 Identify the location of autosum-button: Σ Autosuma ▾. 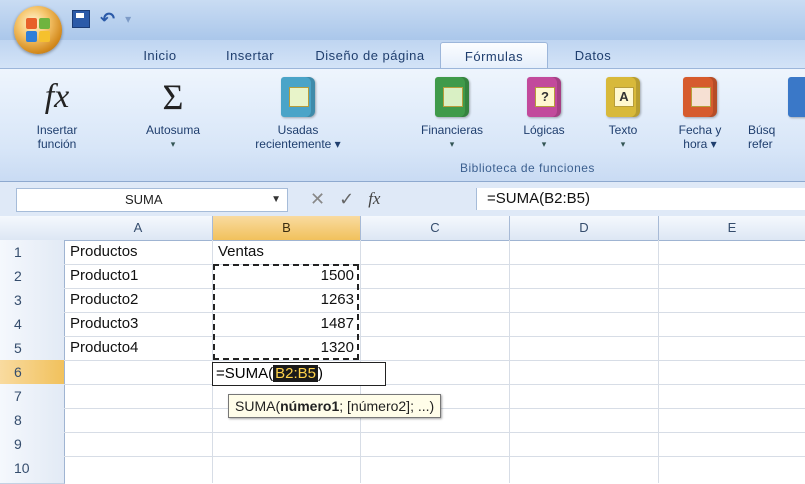
(173, 114).